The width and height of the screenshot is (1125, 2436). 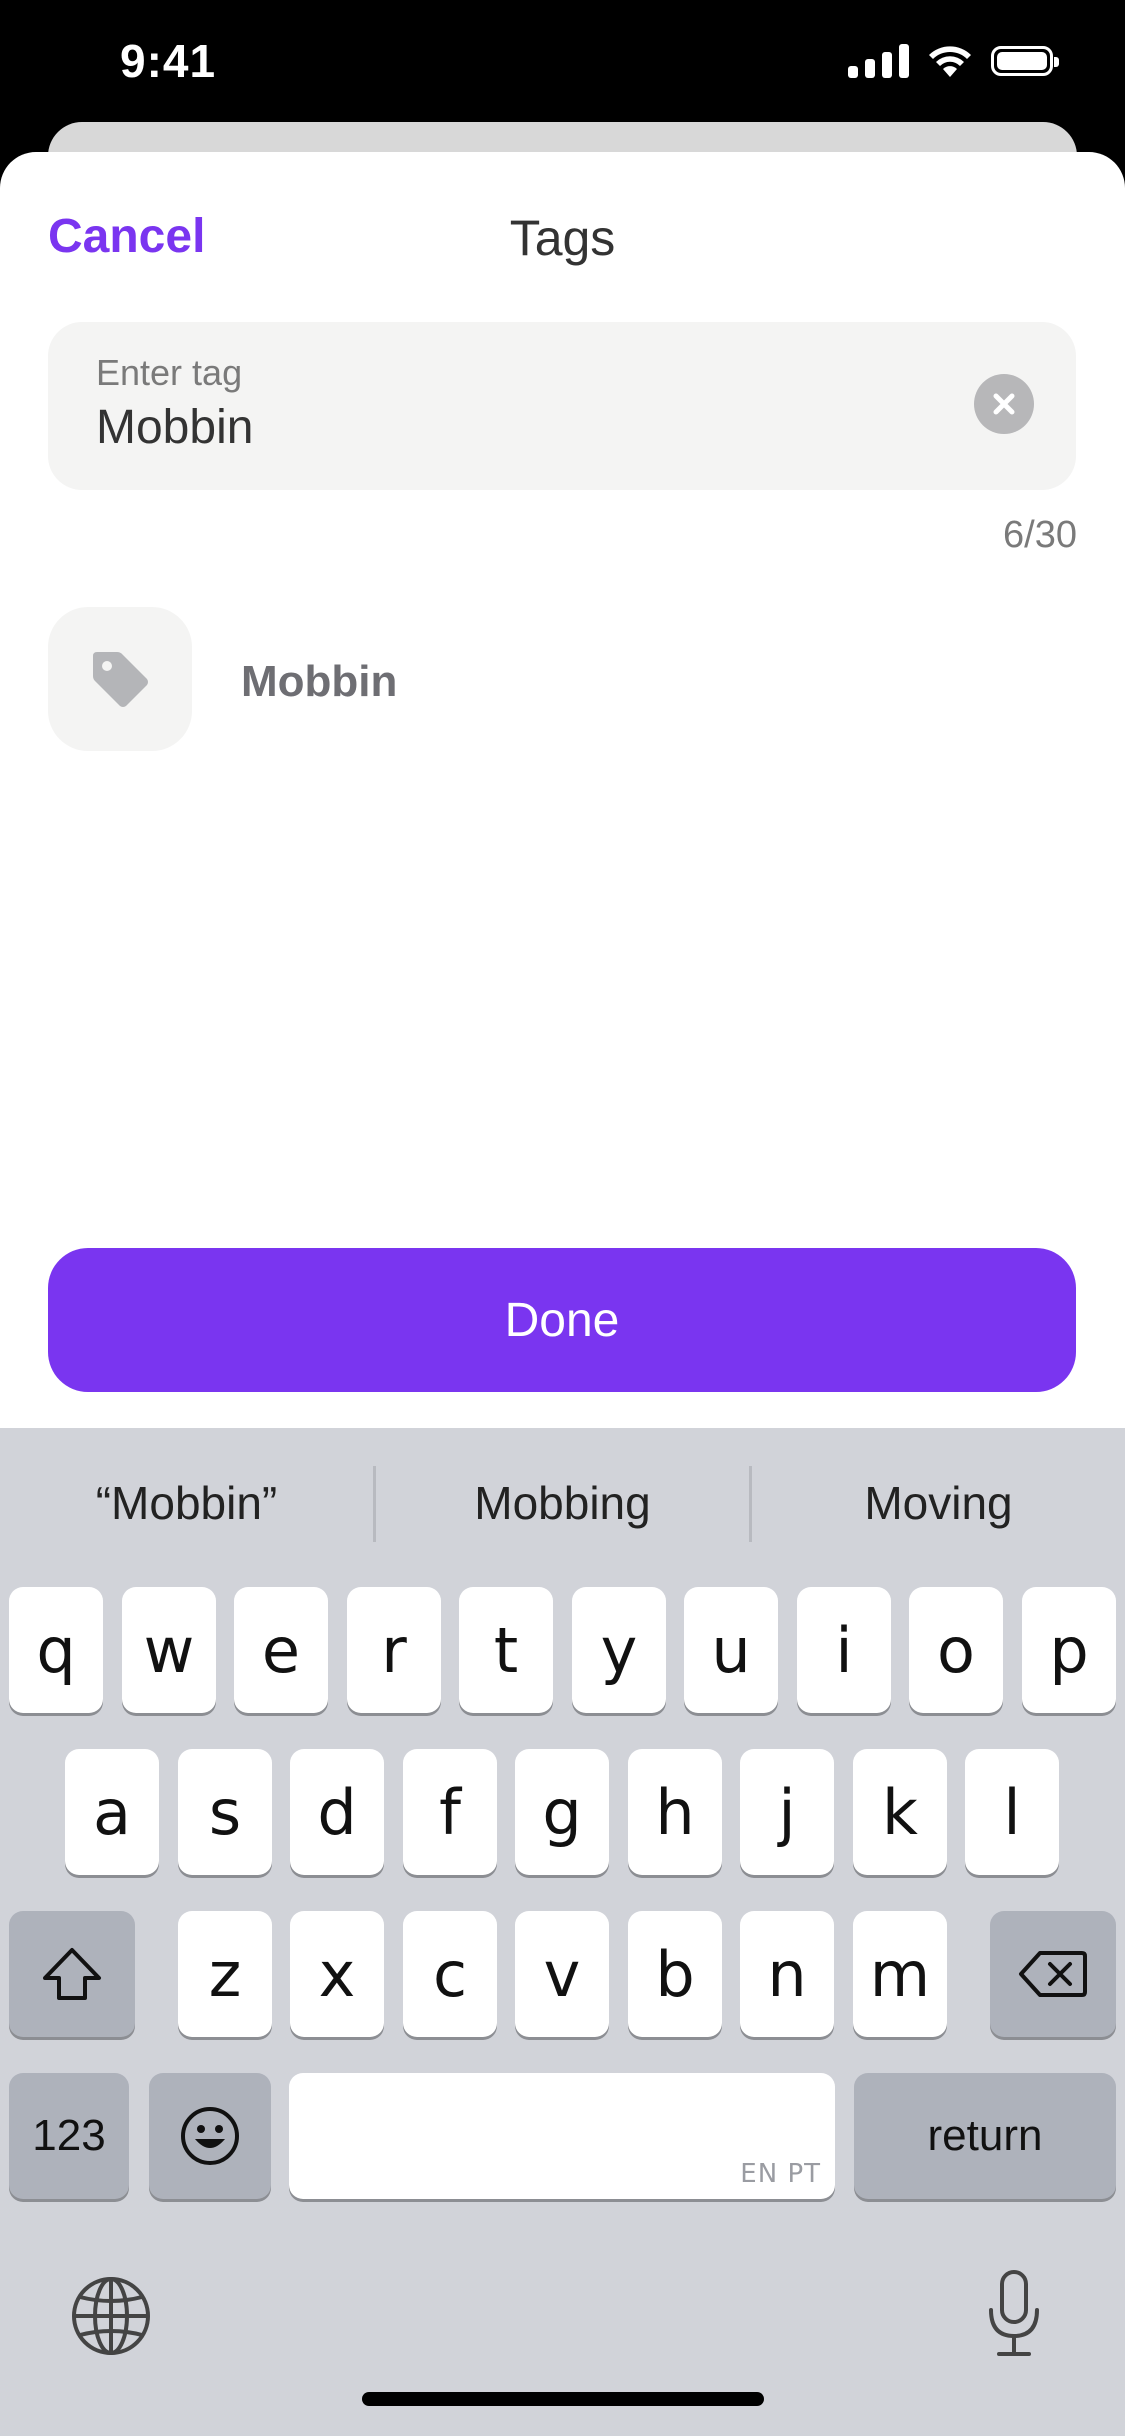 What do you see at coordinates (675, 1812) in the screenshot?
I see `key-h: h` at bounding box center [675, 1812].